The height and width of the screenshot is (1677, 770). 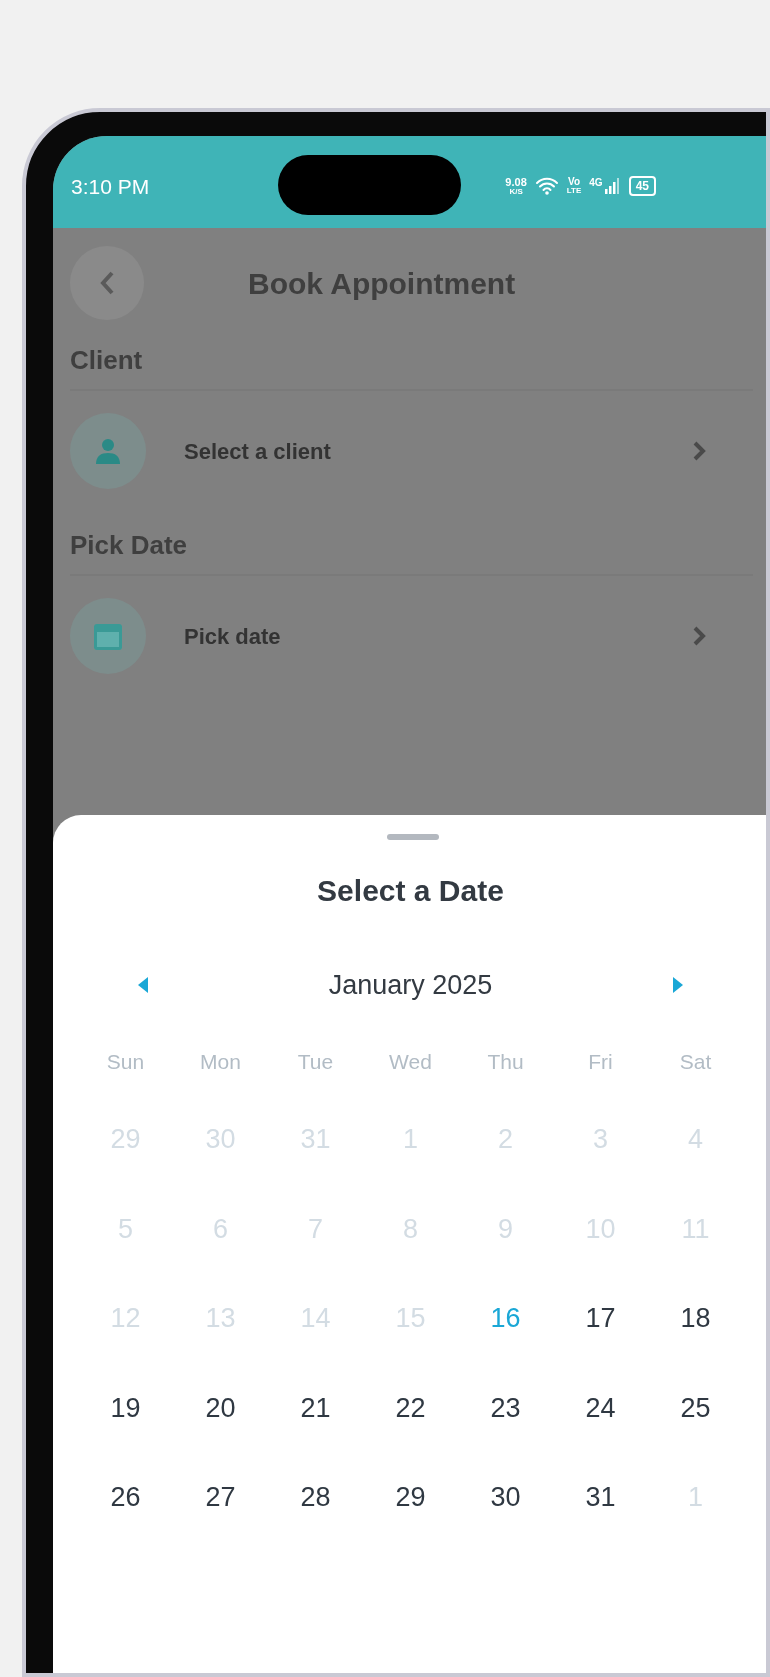 I want to click on left-triangle-icon, so click(x=143, y=985).